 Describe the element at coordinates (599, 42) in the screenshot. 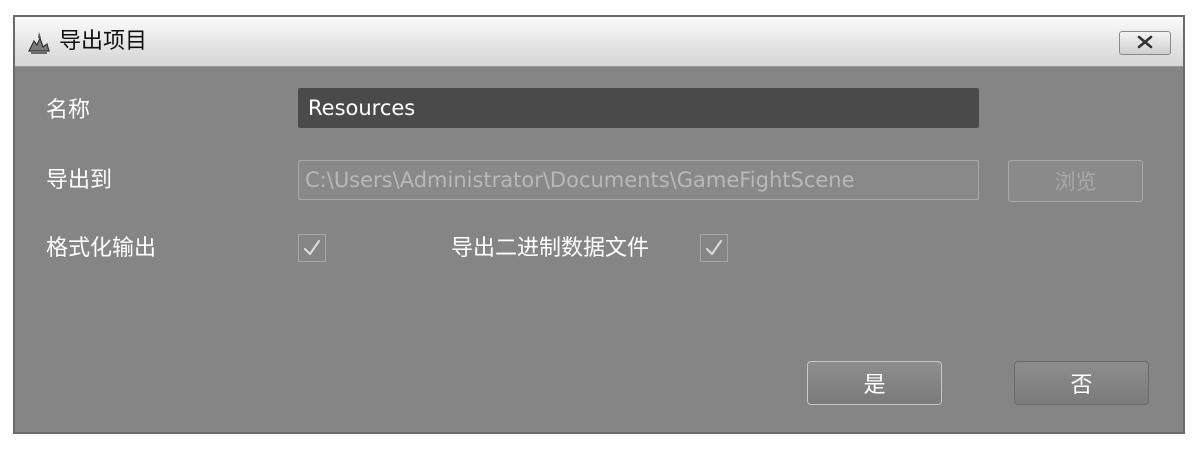

I see `title-bar: 导出项目` at that location.